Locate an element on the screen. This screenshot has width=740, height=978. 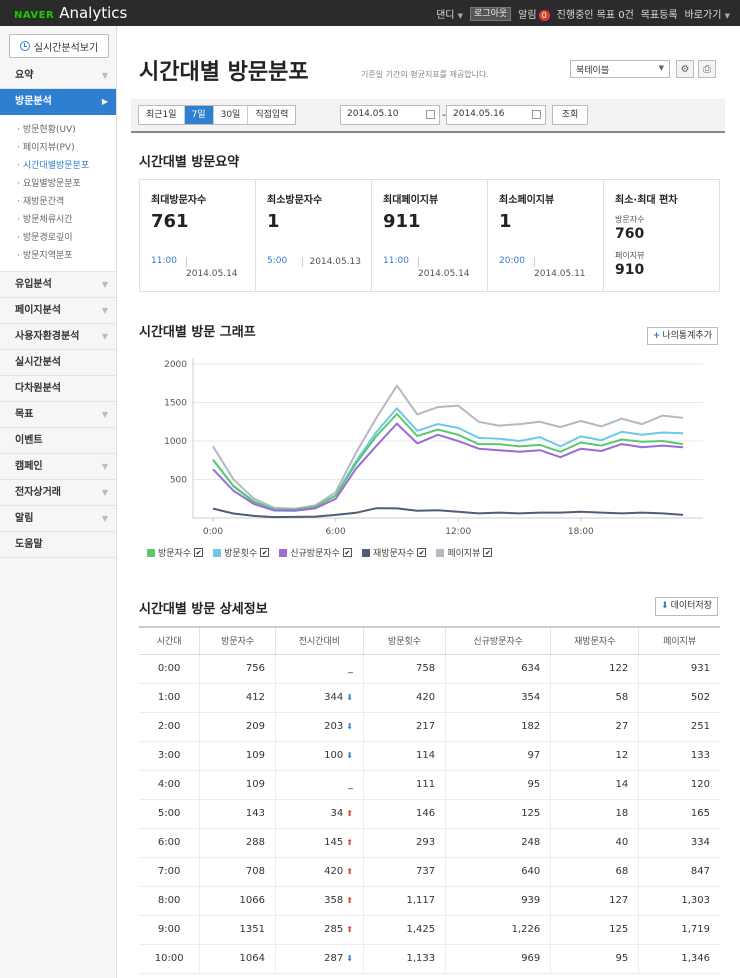
legend-label: 재방문자수 is located at coordinates (393, 554).